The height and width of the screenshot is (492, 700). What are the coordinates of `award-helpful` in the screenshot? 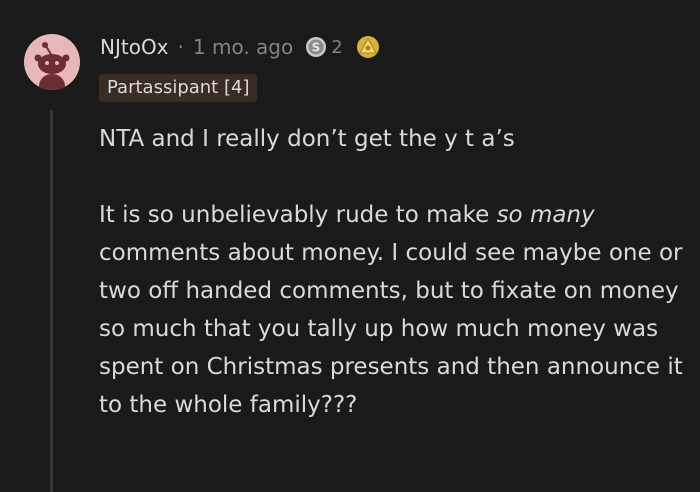 It's located at (368, 47).